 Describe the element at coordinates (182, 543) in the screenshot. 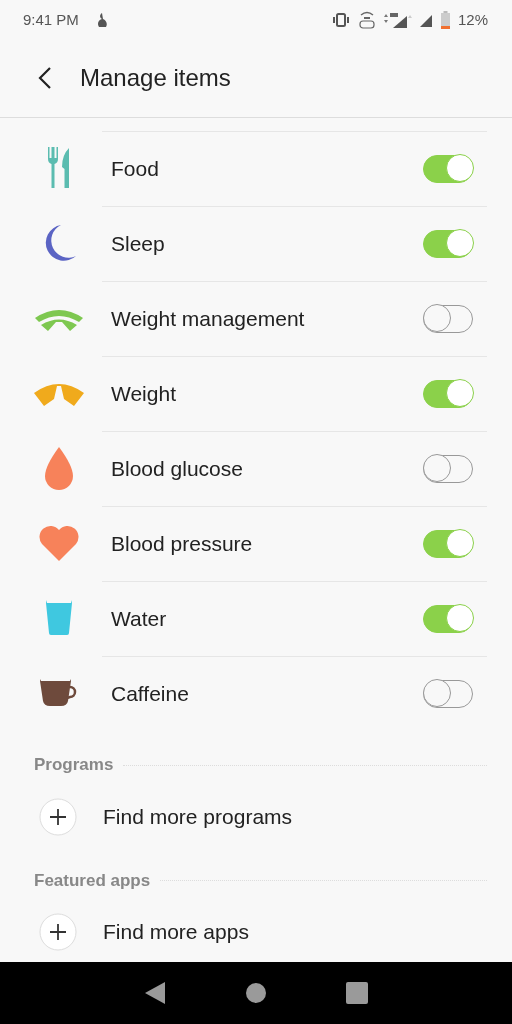

I see `item-label: Blood pressure` at that location.